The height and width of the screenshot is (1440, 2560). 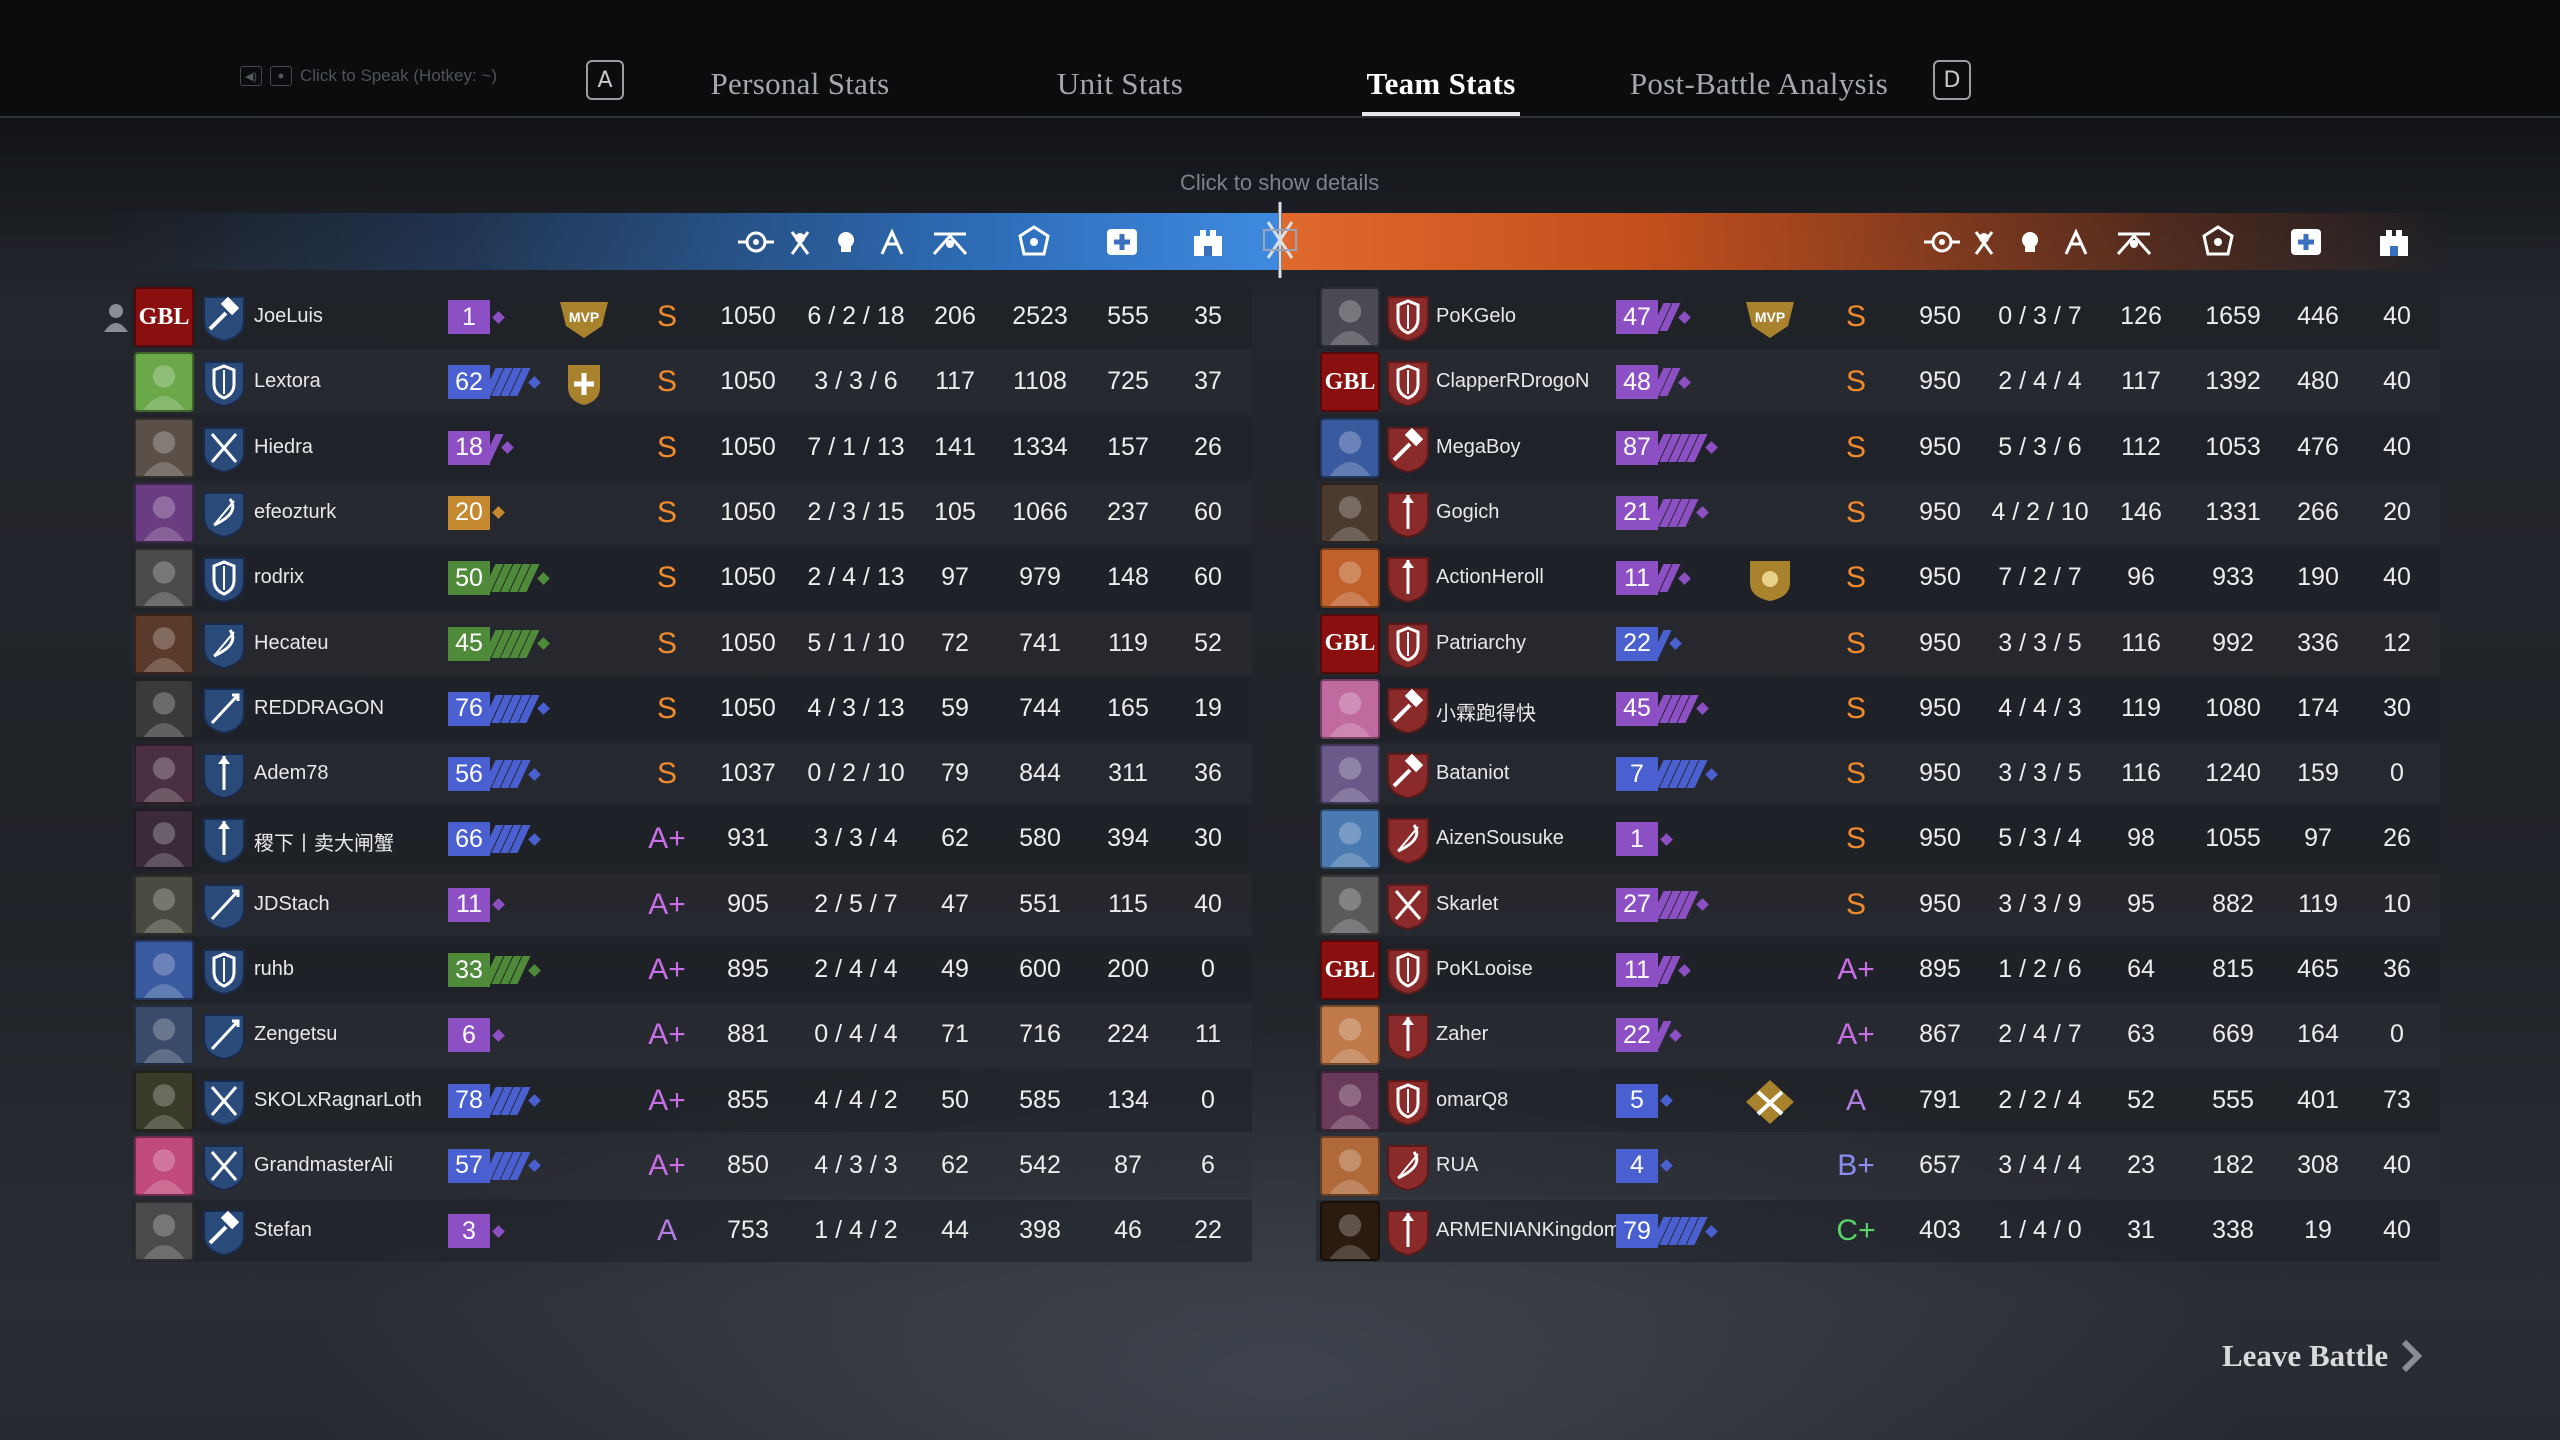 What do you see at coordinates (856, 1230) in the screenshot?
I see `kda-value: 1 / 4 / 2` at bounding box center [856, 1230].